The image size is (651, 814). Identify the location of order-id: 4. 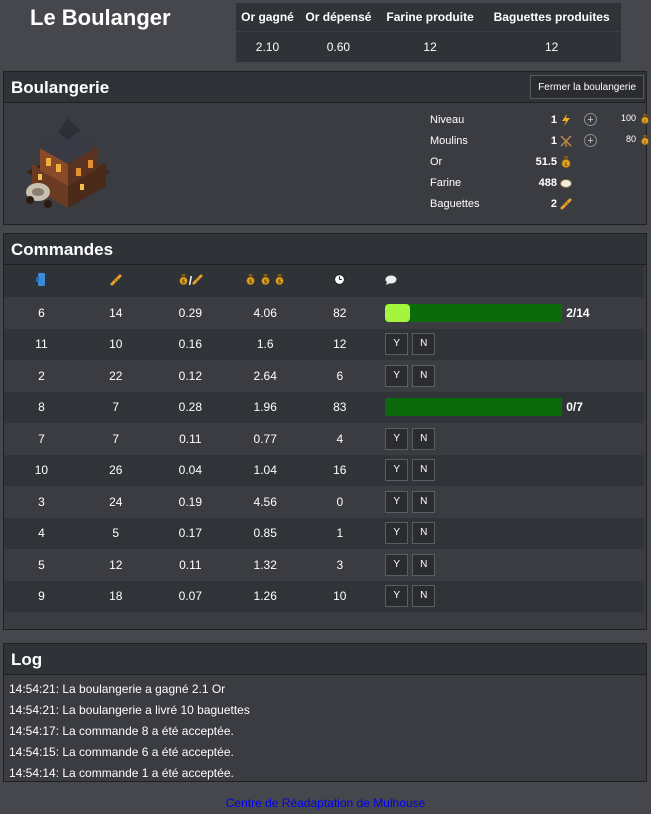
(41, 533).